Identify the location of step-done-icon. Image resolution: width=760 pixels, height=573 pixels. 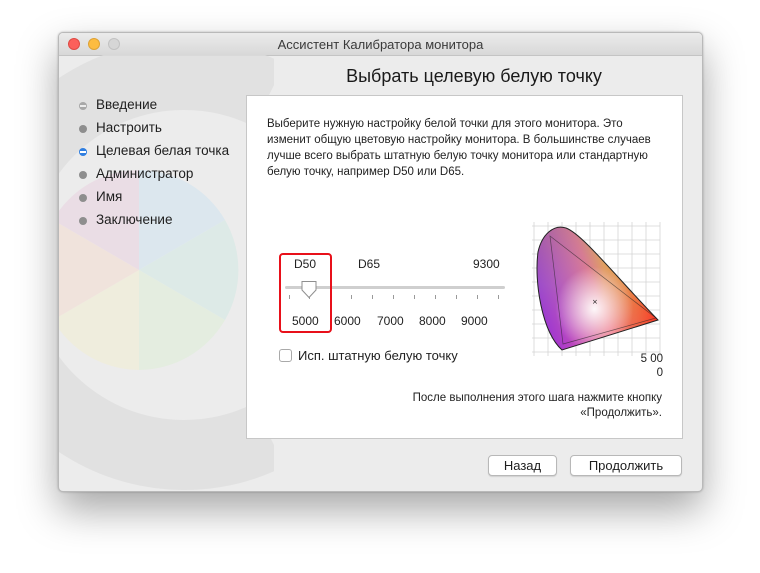
(83, 106).